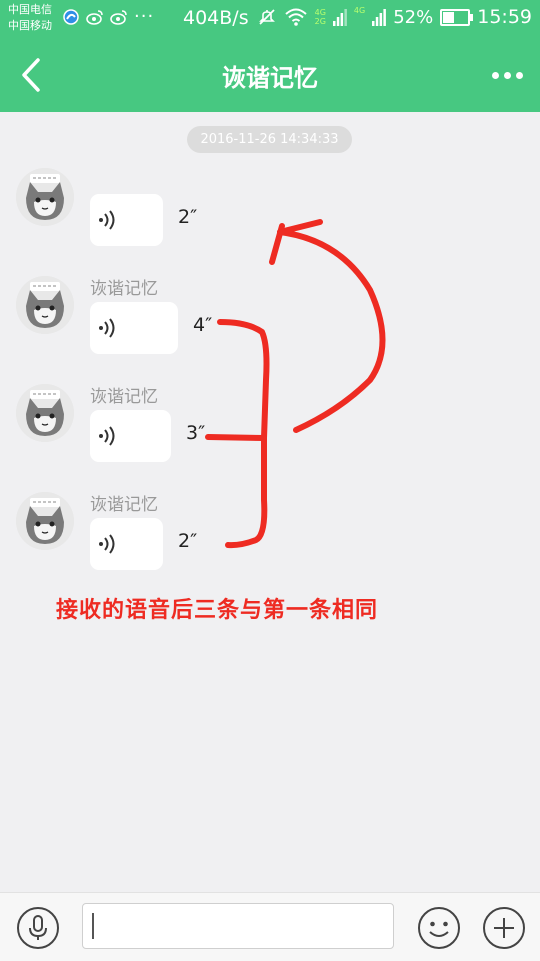 This screenshot has width=540, height=961. Describe the element at coordinates (295, 17) in the screenshot. I see `wifi-icon` at that location.